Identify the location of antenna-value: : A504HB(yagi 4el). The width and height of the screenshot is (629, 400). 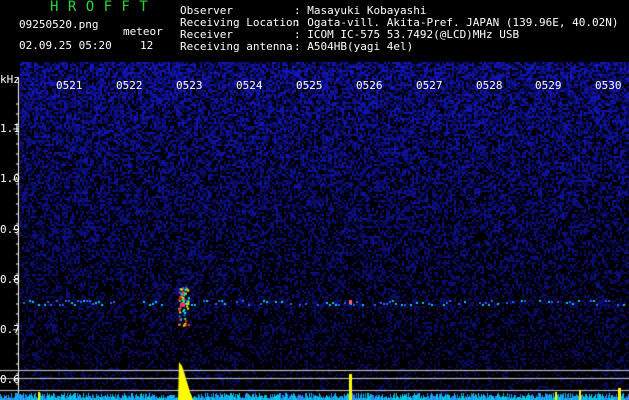
(354, 46).